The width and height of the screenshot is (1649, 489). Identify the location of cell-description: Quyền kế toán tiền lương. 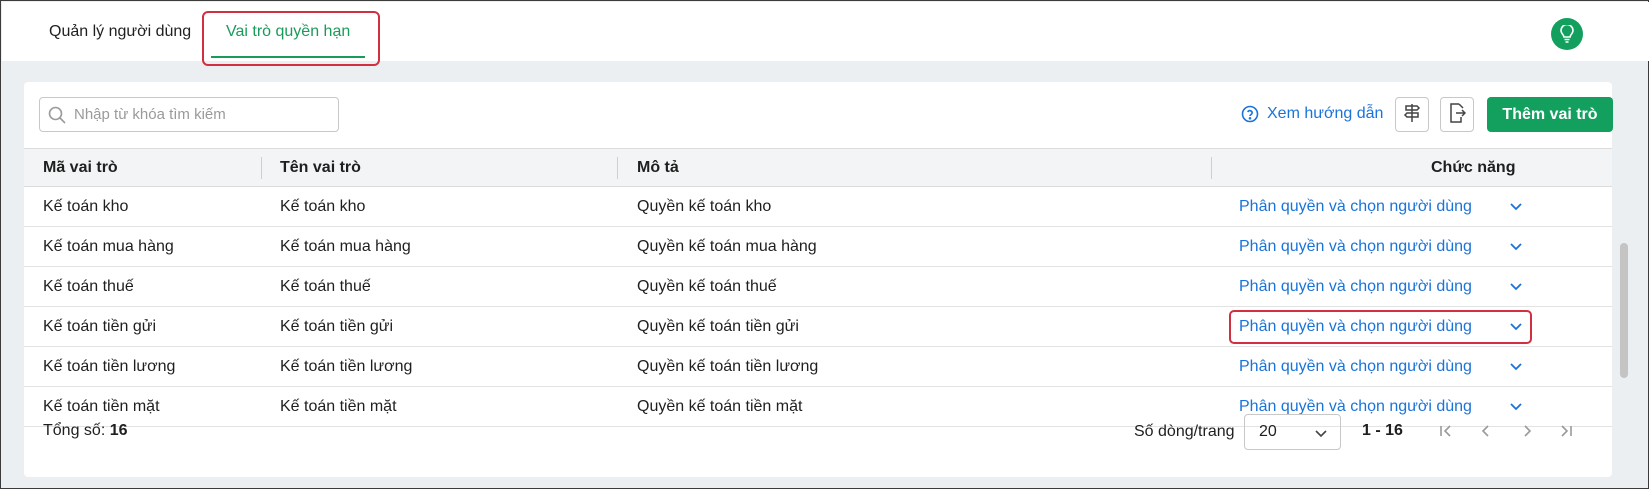
(728, 366).